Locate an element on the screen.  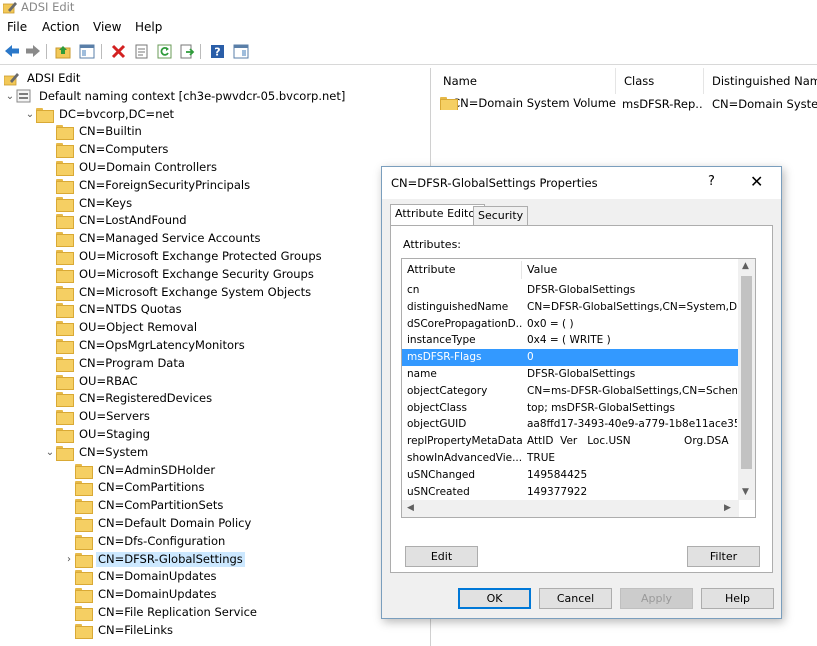
attribute-row: cn DFSR-GlobalSettings is located at coordinates (570, 290).